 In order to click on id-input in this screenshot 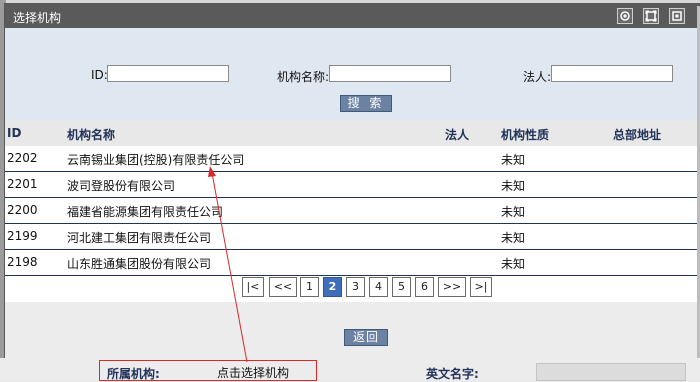, I will do `click(168, 73)`.